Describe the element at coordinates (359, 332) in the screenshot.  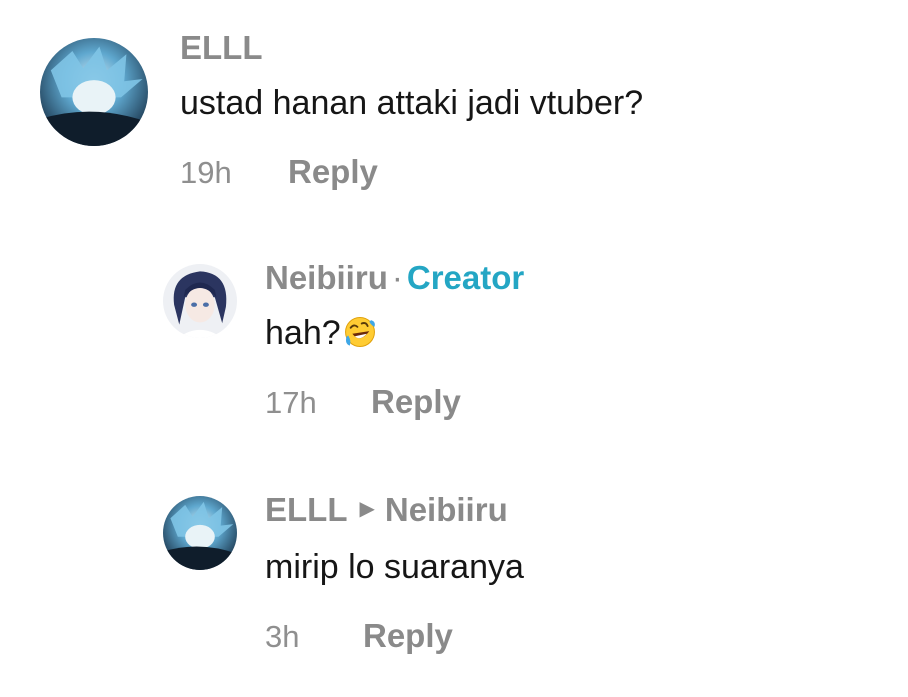
I see `rolling-on-the-floor-laughing-emoji` at that location.